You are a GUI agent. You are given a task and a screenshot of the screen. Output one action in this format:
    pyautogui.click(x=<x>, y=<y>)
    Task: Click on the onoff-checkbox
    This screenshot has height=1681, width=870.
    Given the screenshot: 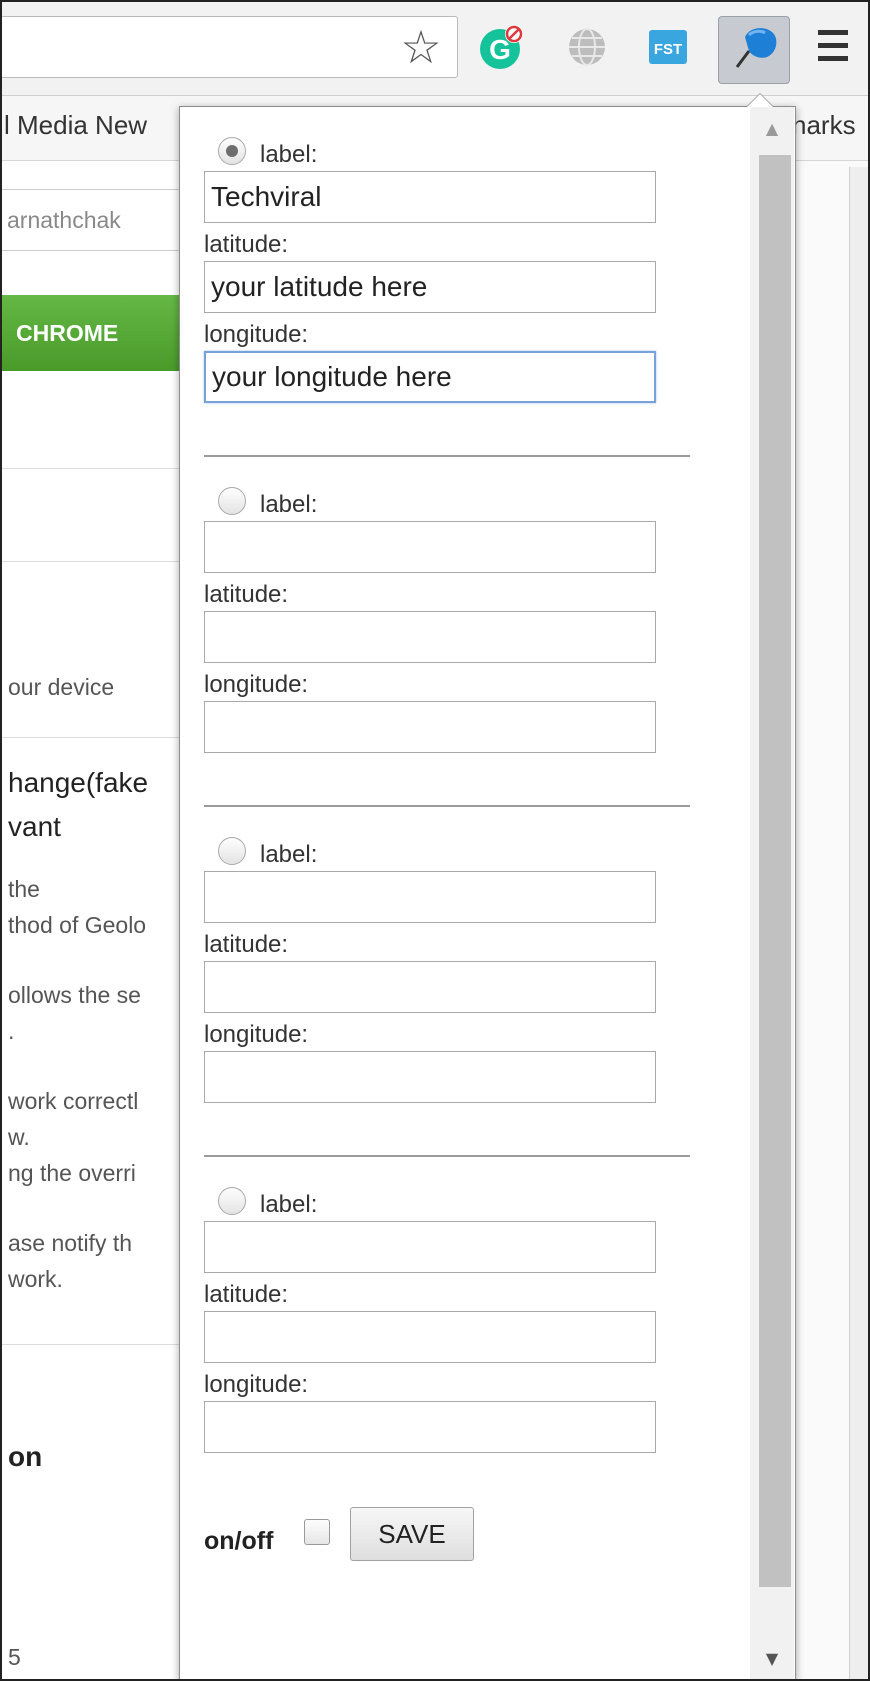 What is the action you would take?
    pyautogui.click(x=317, y=1532)
    